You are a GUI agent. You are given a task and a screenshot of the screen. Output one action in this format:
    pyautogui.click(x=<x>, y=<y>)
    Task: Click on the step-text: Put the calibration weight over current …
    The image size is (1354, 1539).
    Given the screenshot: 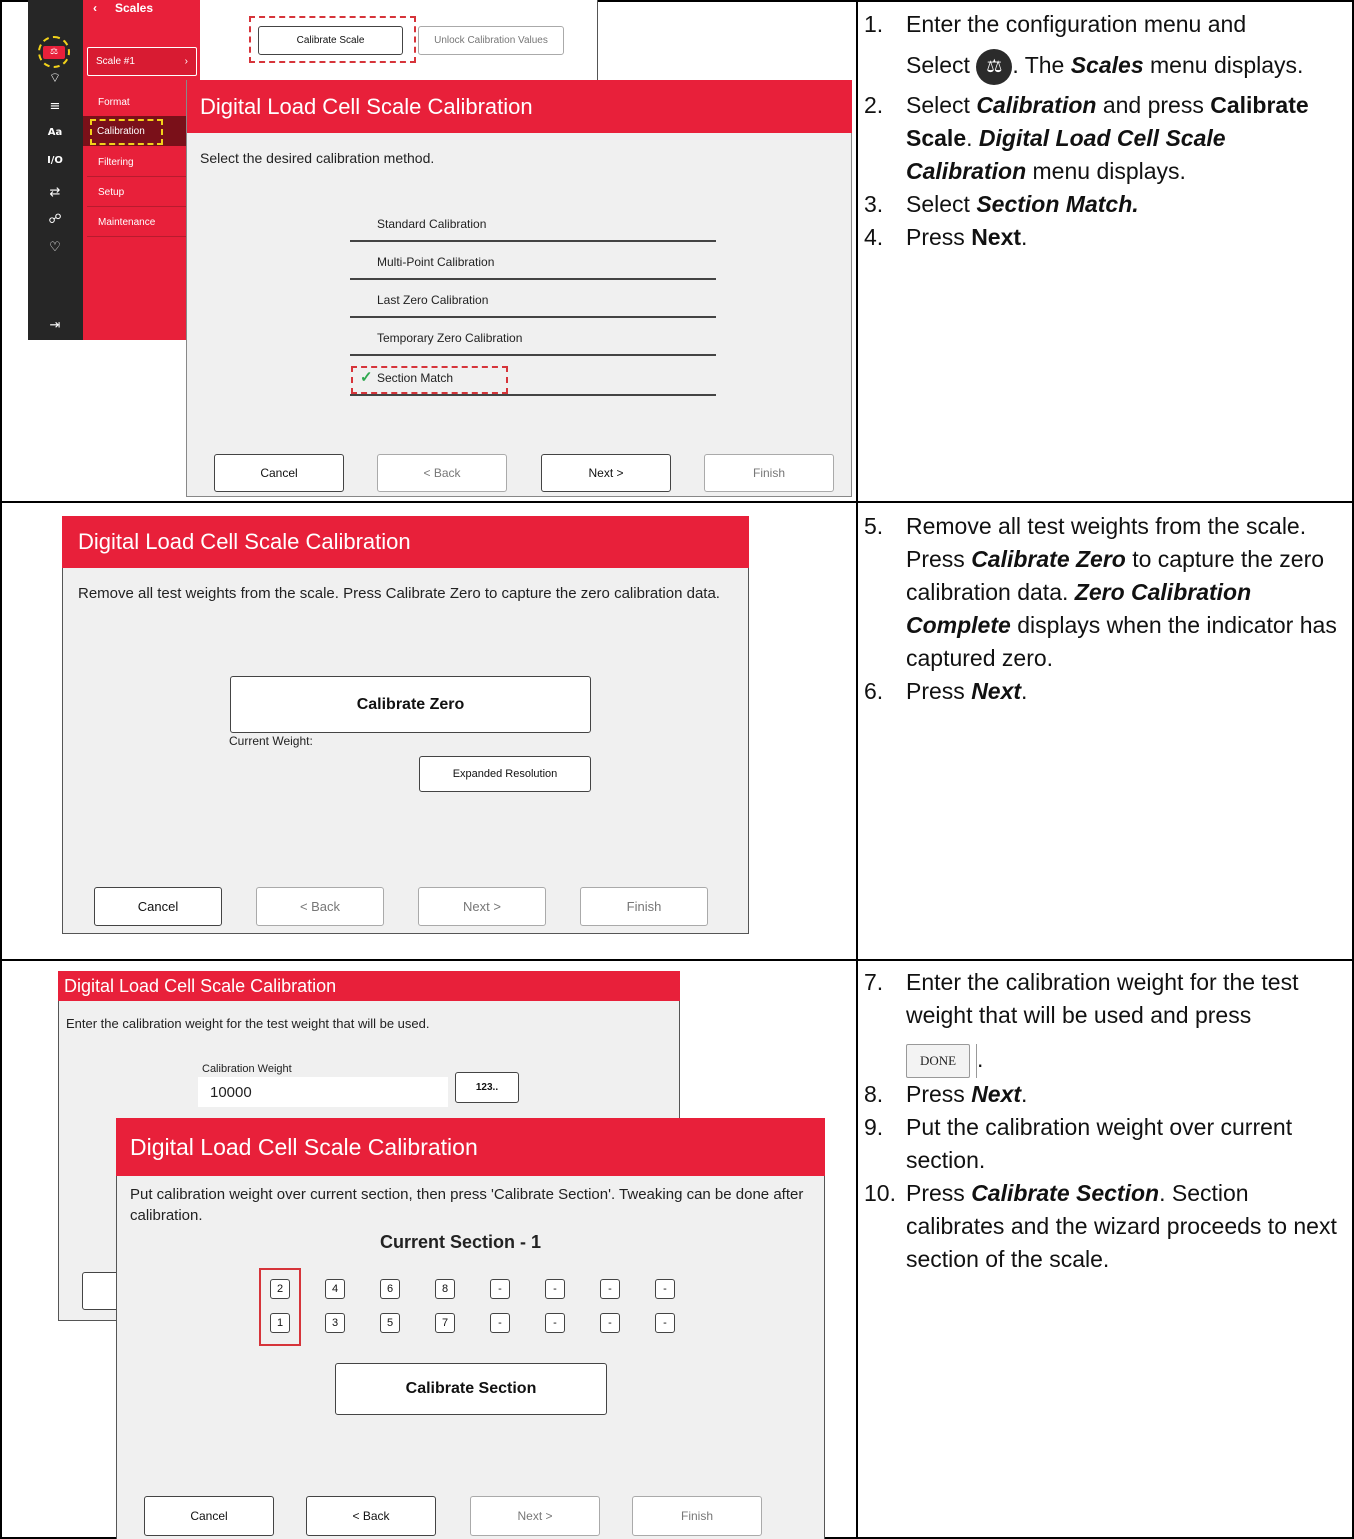 What is the action you would take?
    pyautogui.click(x=1099, y=1143)
    